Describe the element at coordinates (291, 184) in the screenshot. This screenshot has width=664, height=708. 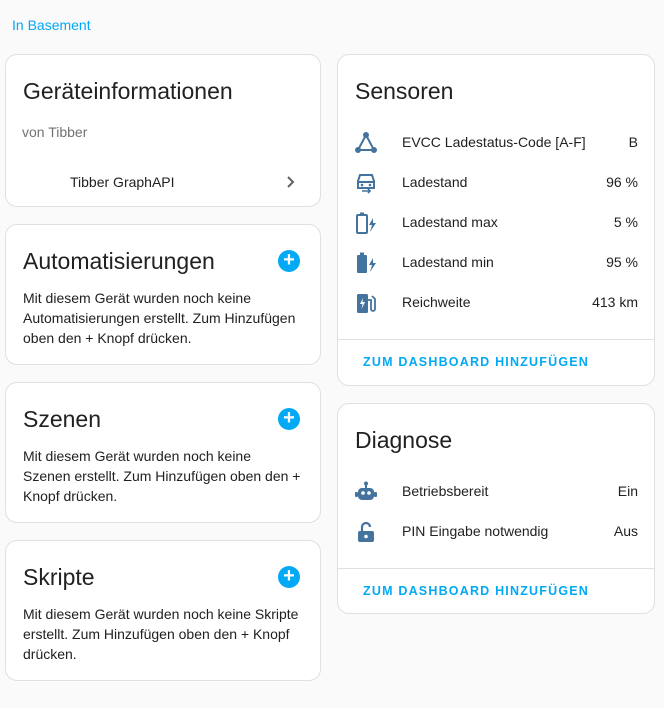
I see `chevron-right-icon` at that location.